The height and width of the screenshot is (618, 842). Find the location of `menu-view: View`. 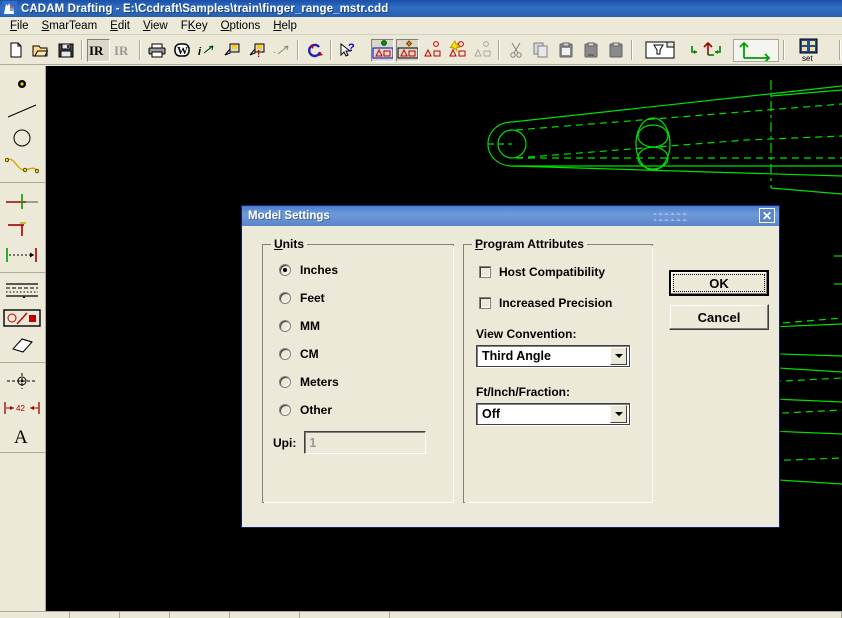

menu-view: View is located at coordinates (156, 26).